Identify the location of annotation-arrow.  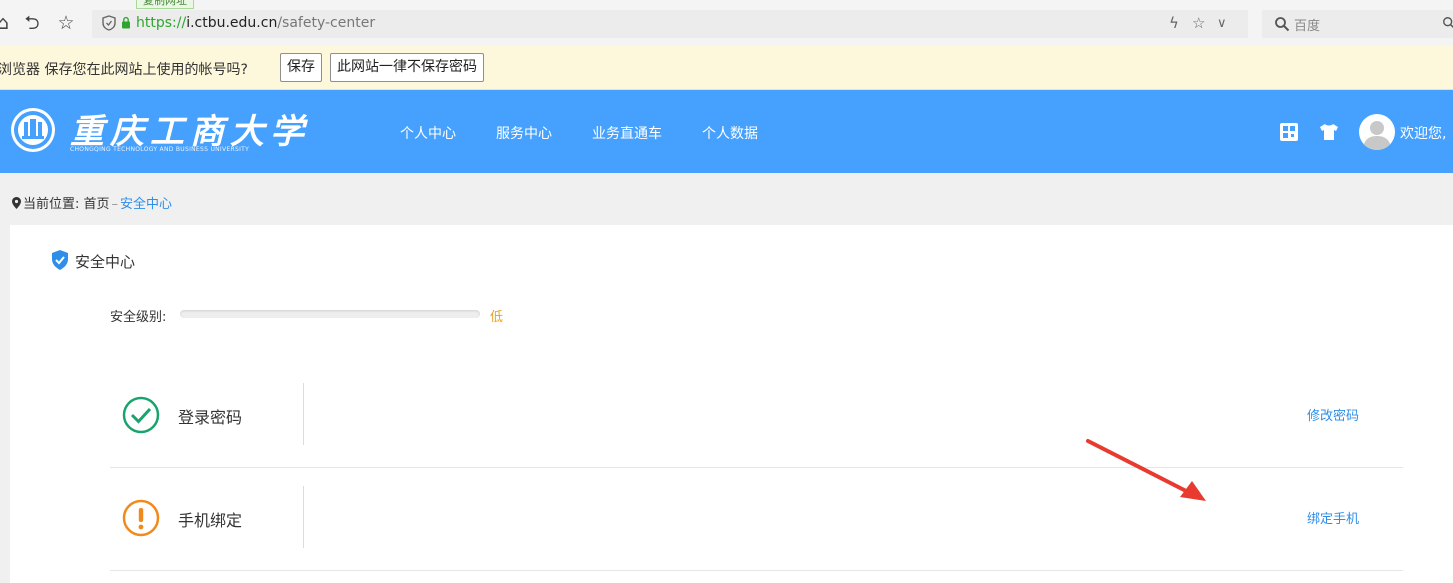
(1146, 470).